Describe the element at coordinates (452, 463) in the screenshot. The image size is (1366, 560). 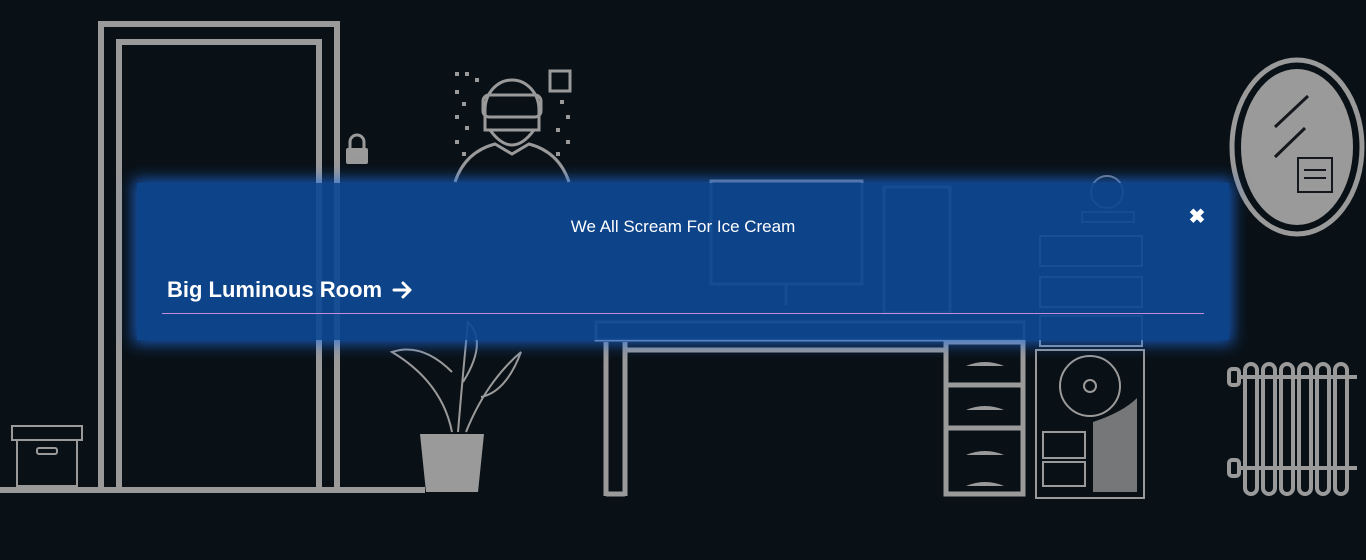
I see `plant-pot` at that location.